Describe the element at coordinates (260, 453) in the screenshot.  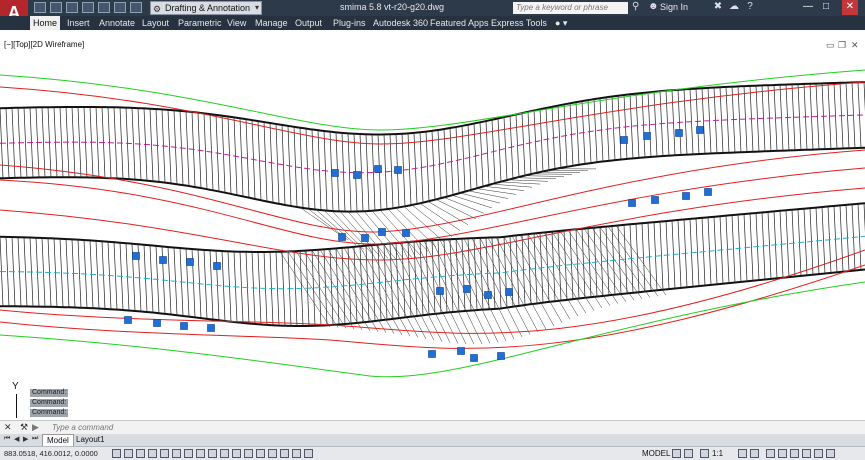
I see `quick-properties-icon` at that location.